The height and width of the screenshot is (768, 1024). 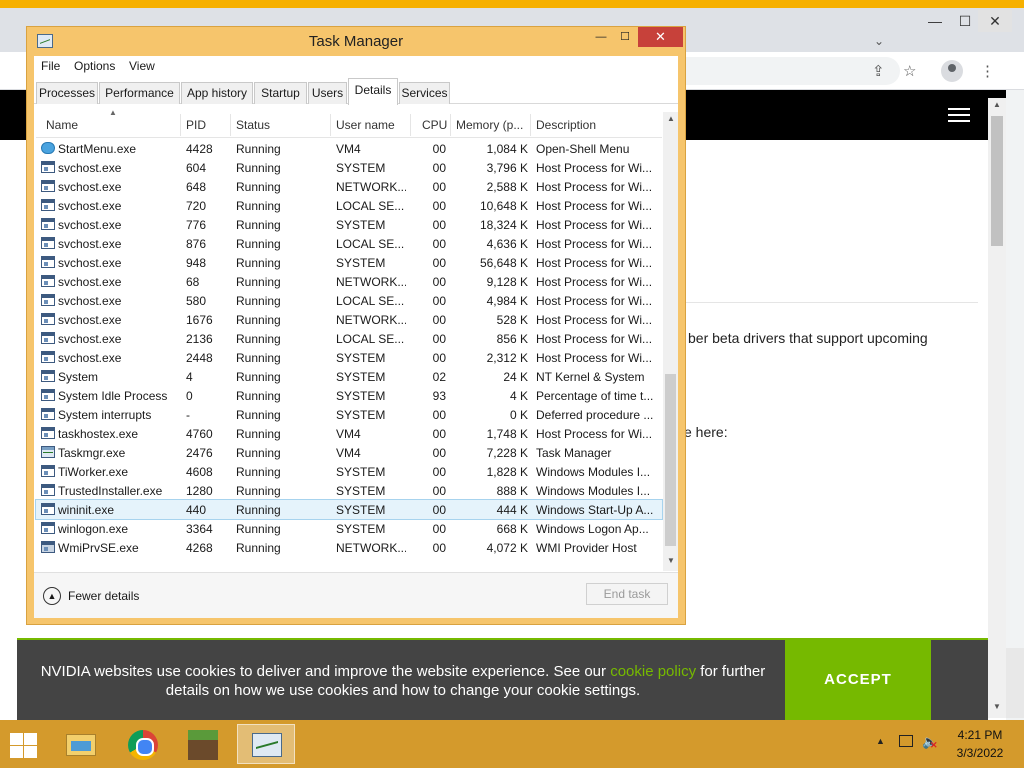 I want to click on accept-cookies-button: ACCEPT, so click(x=858, y=680).